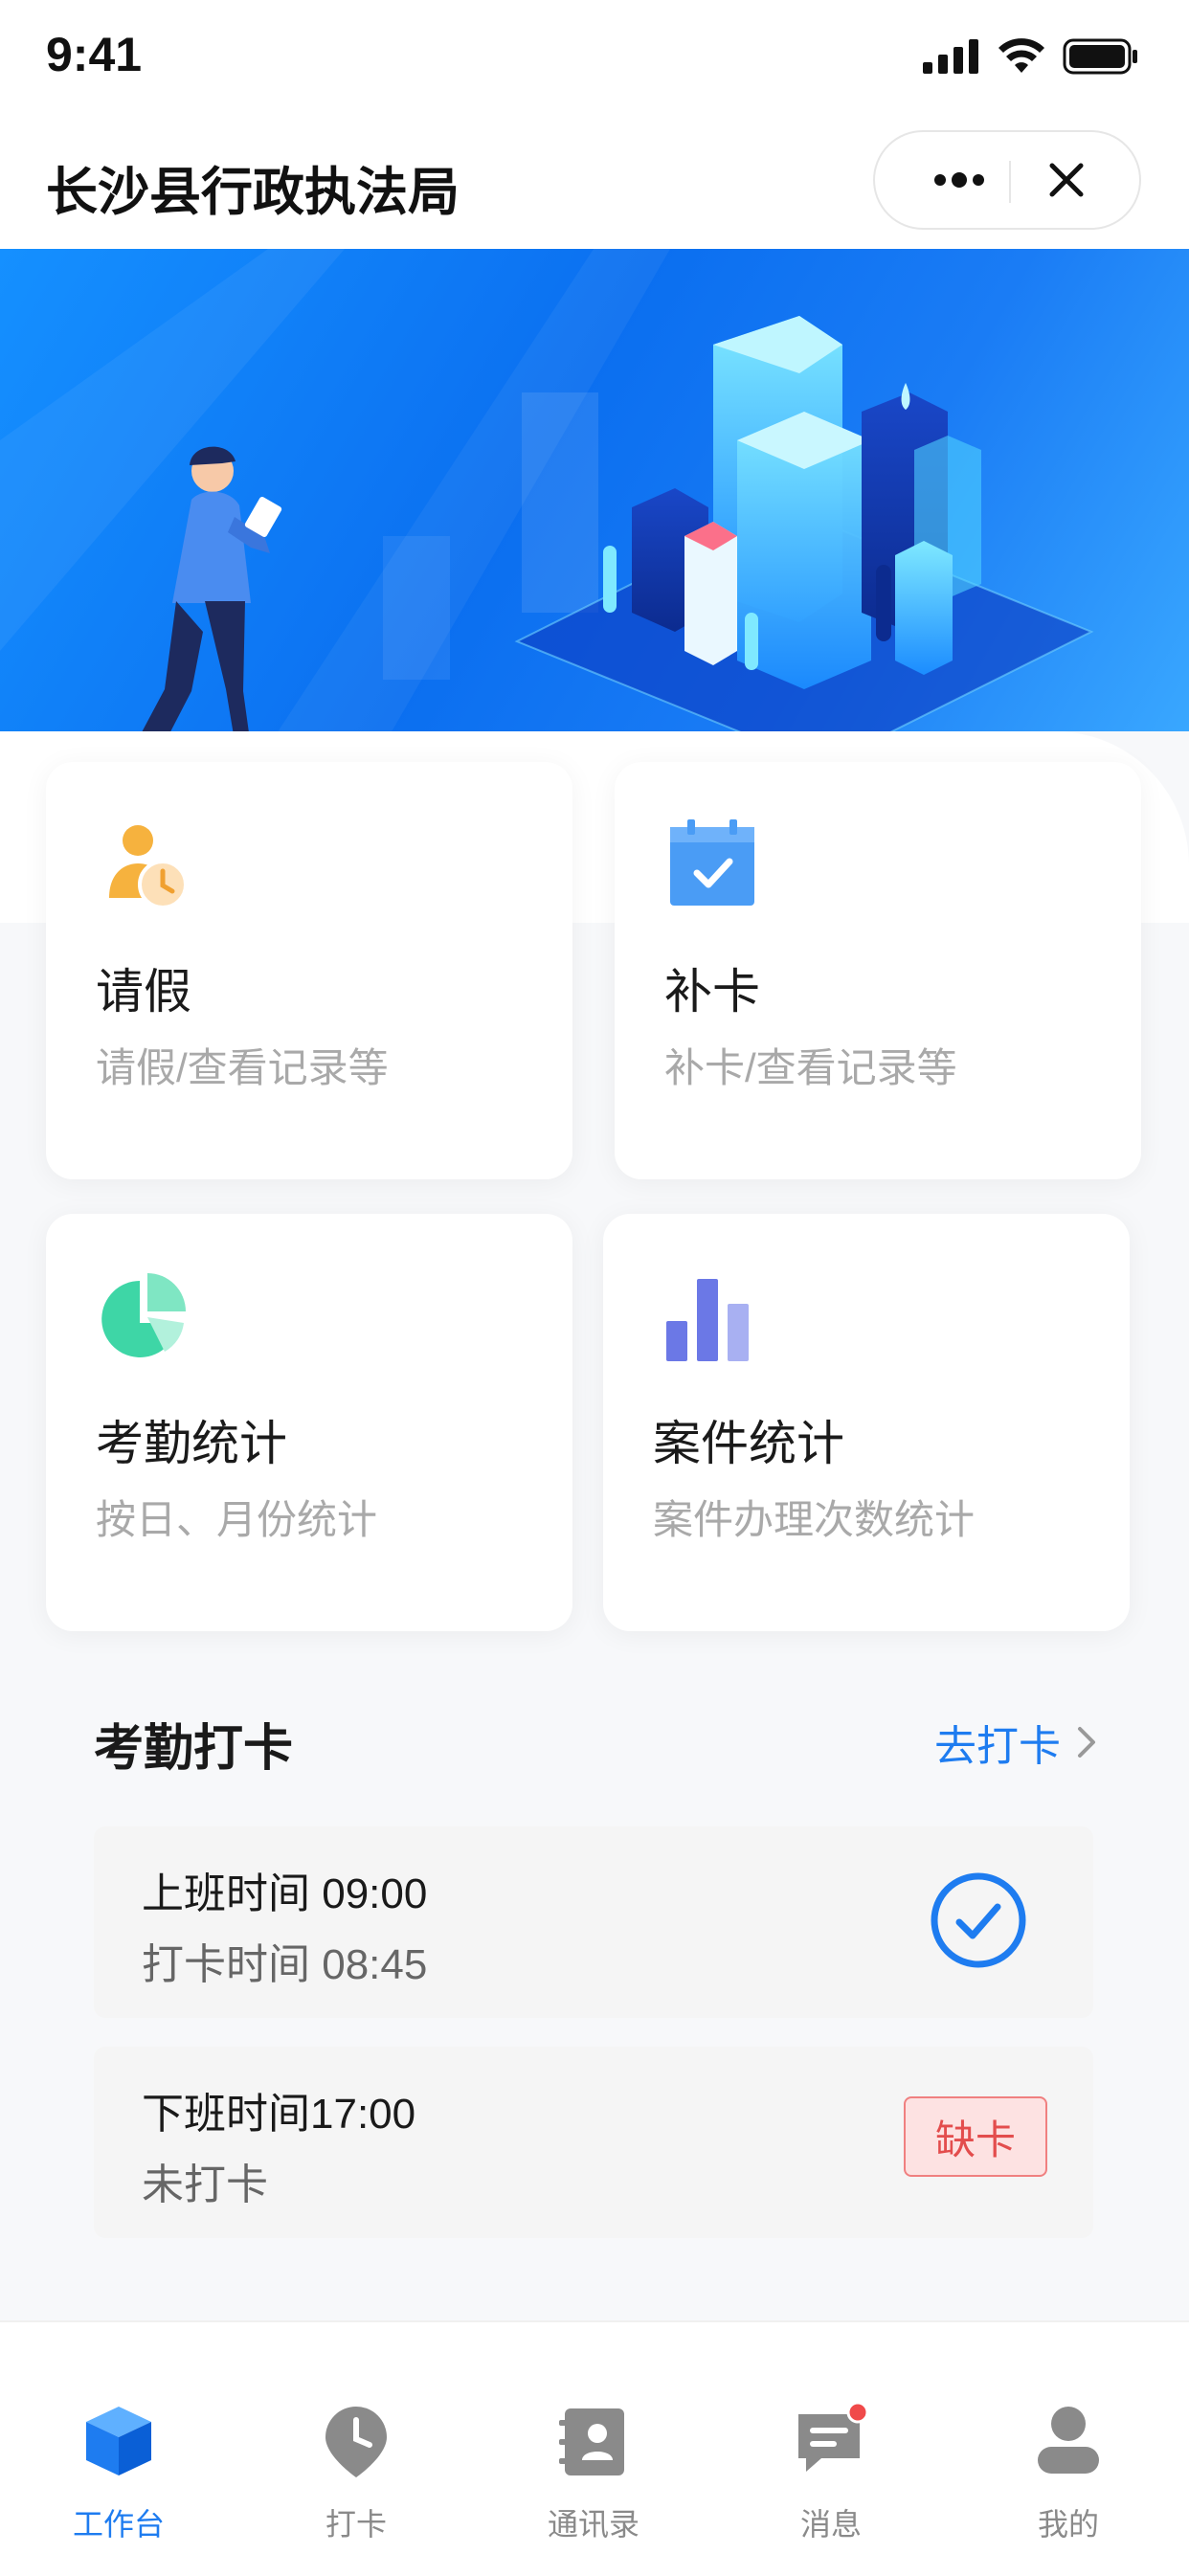  Describe the element at coordinates (1086, 1743) in the screenshot. I see `chevron-right-icon` at that location.